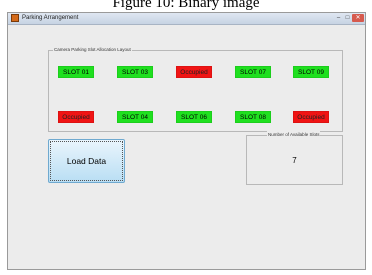  What do you see at coordinates (76, 72) in the screenshot?
I see `slot-indicator: SLOT 01` at bounding box center [76, 72].